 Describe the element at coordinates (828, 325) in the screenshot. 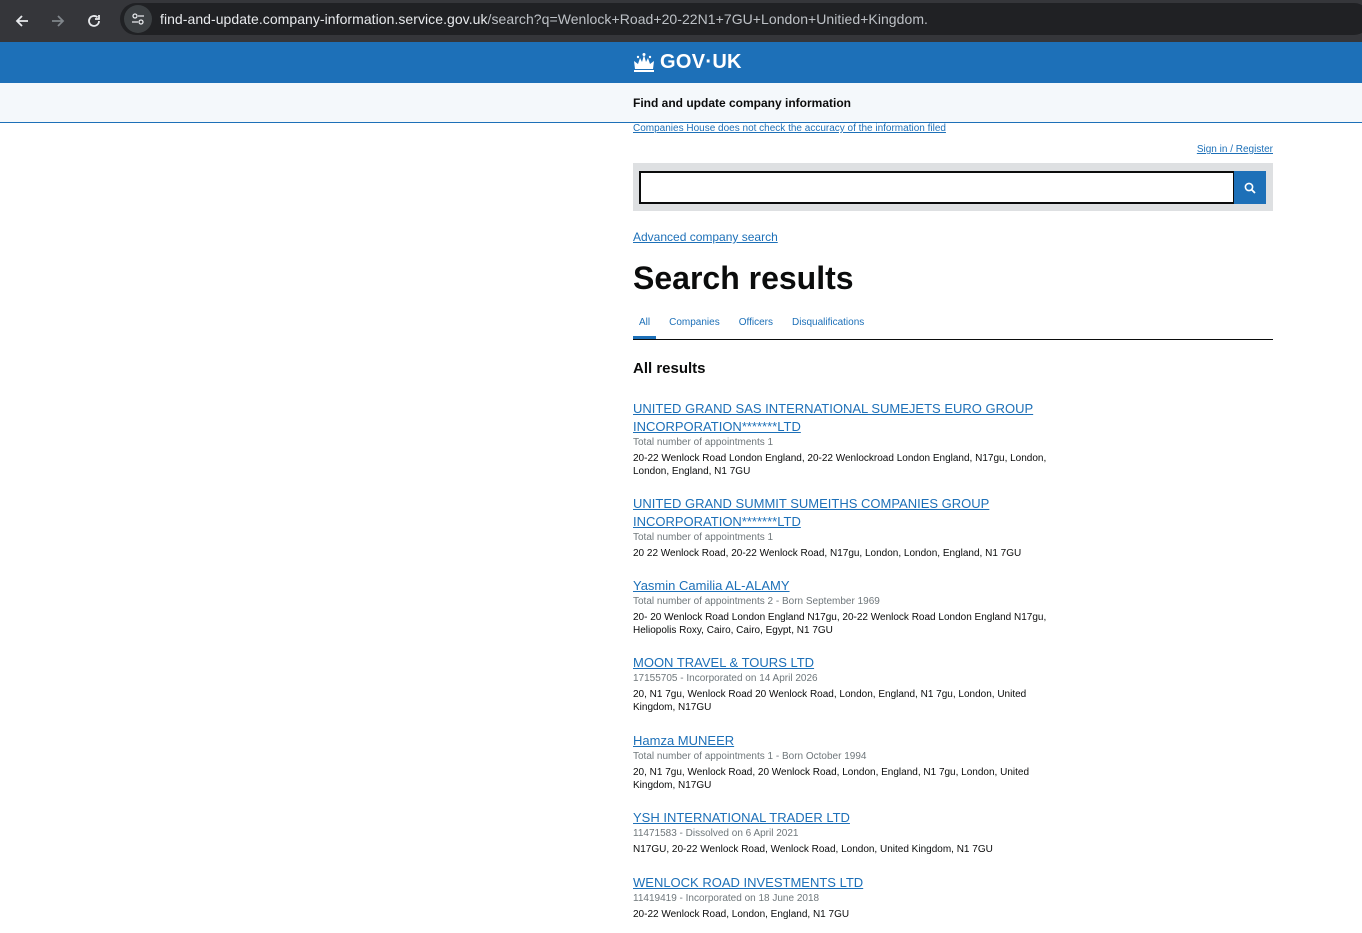

I see `tab-disqualifications: Disqualifications` at that location.